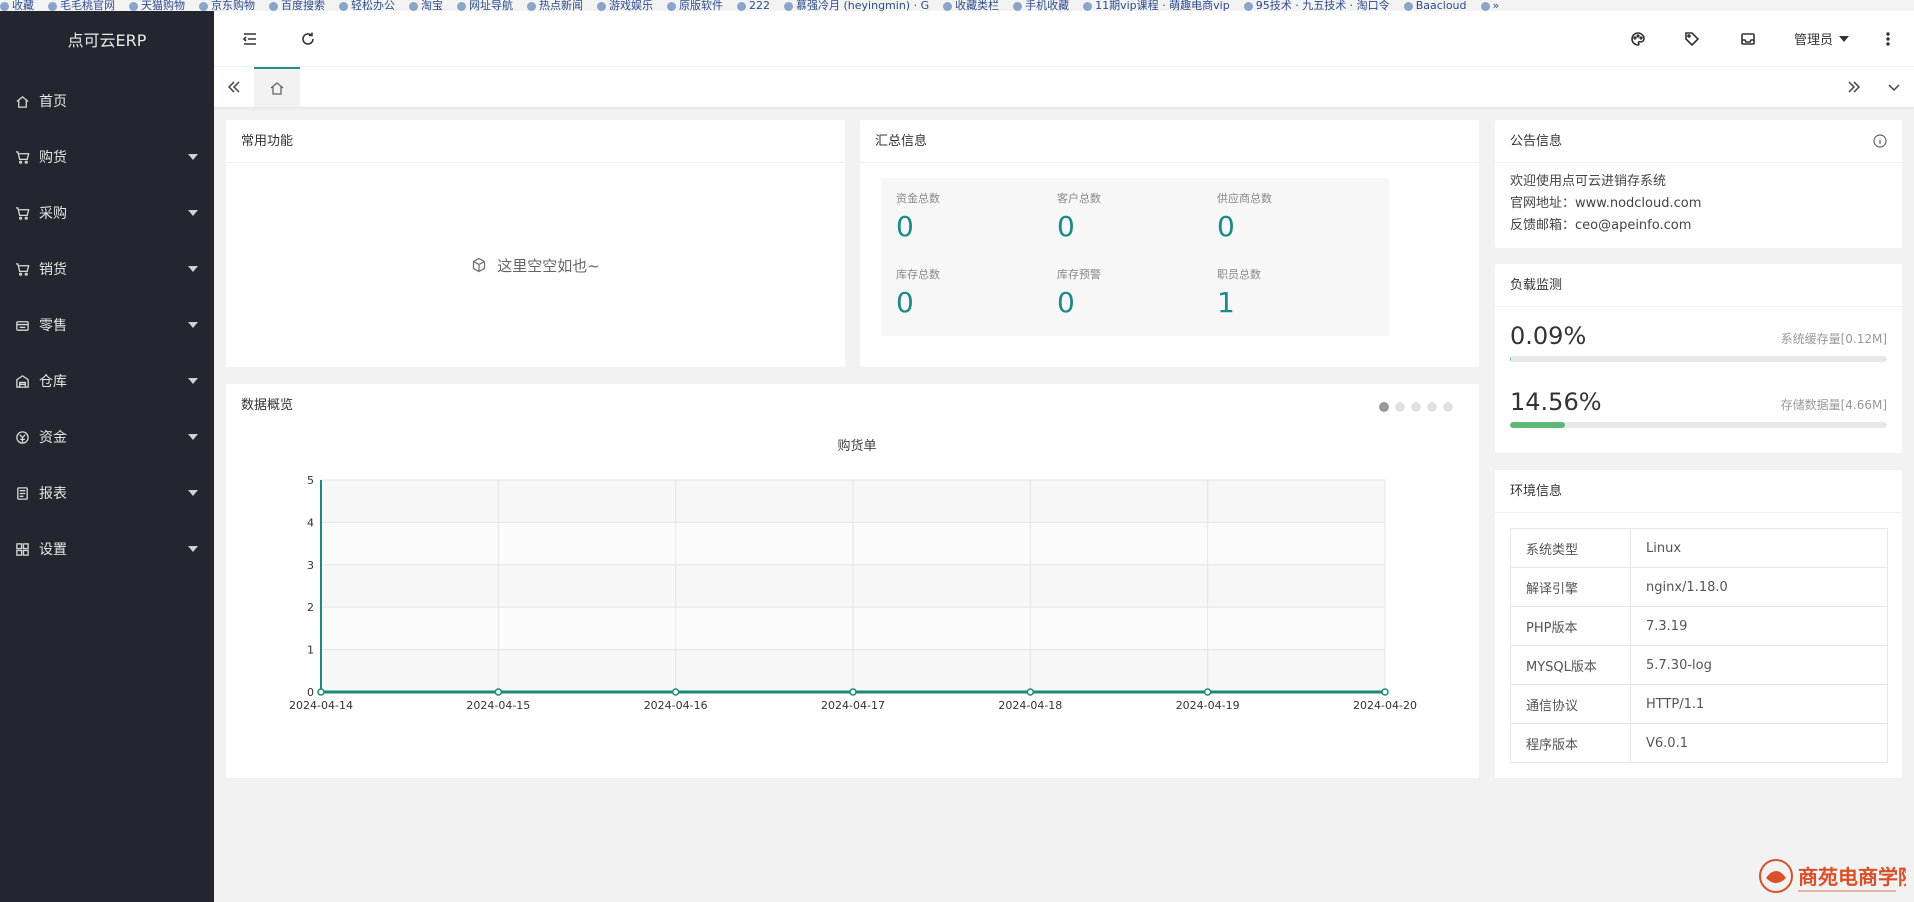  What do you see at coordinates (107, 437) in the screenshot?
I see `sidebar-item: 资金` at bounding box center [107, 437].